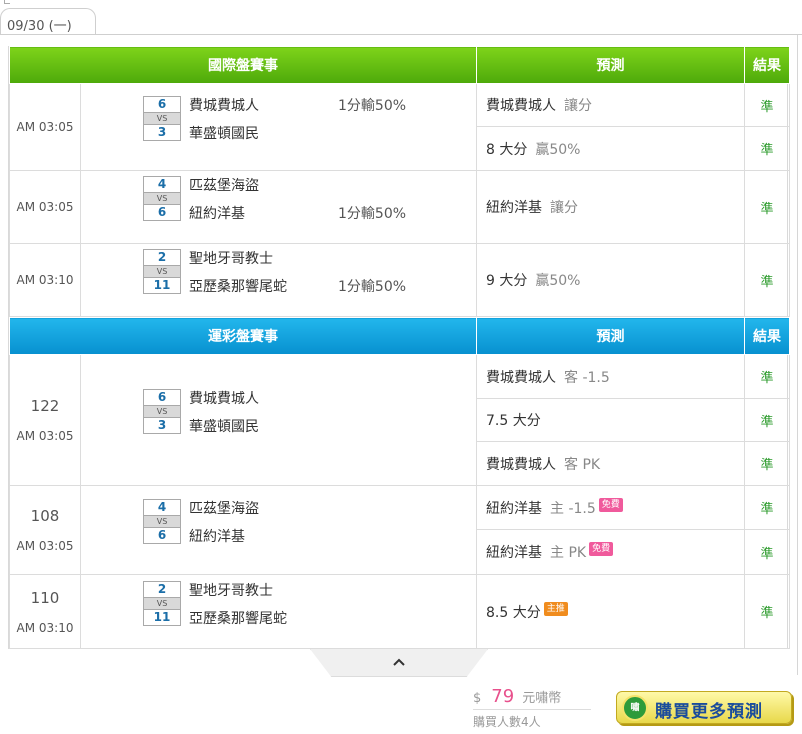  Describe the element at coordinates (278, 420) in the screenshot. I see `matchup: 6 VS 3 費城費城人華盛頓國民` at that location.